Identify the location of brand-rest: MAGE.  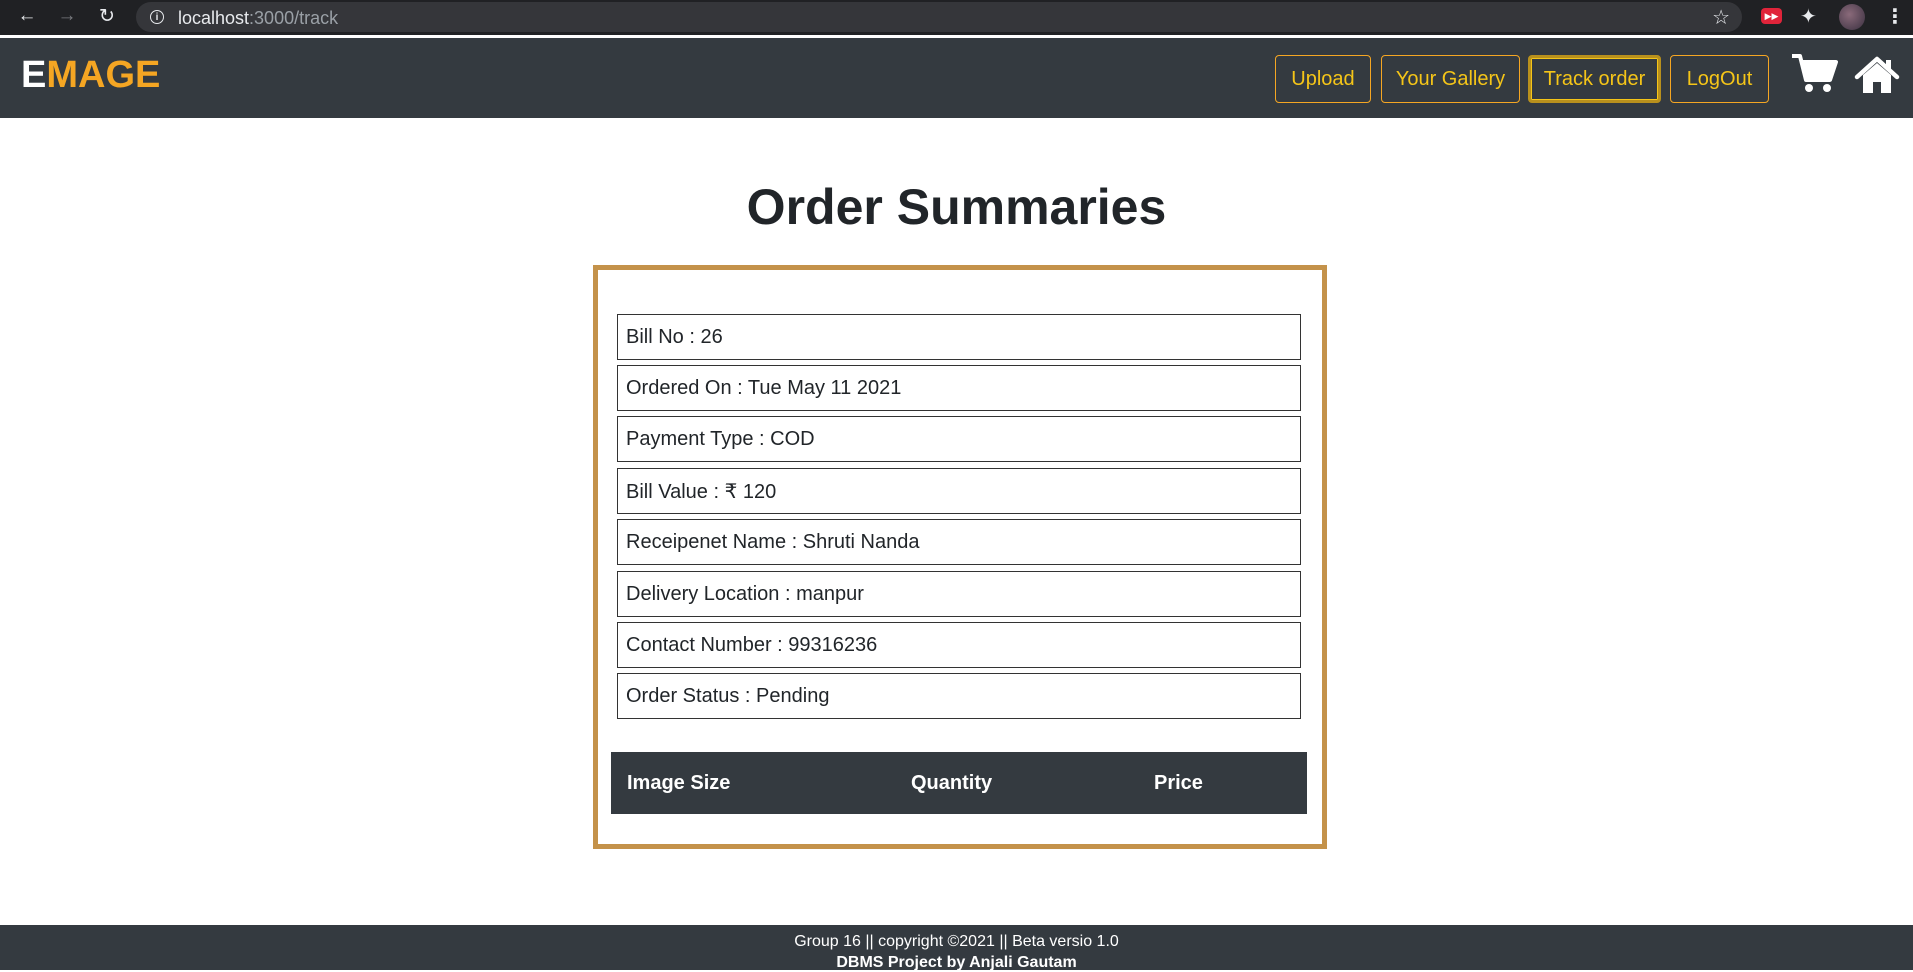
(103, 75).